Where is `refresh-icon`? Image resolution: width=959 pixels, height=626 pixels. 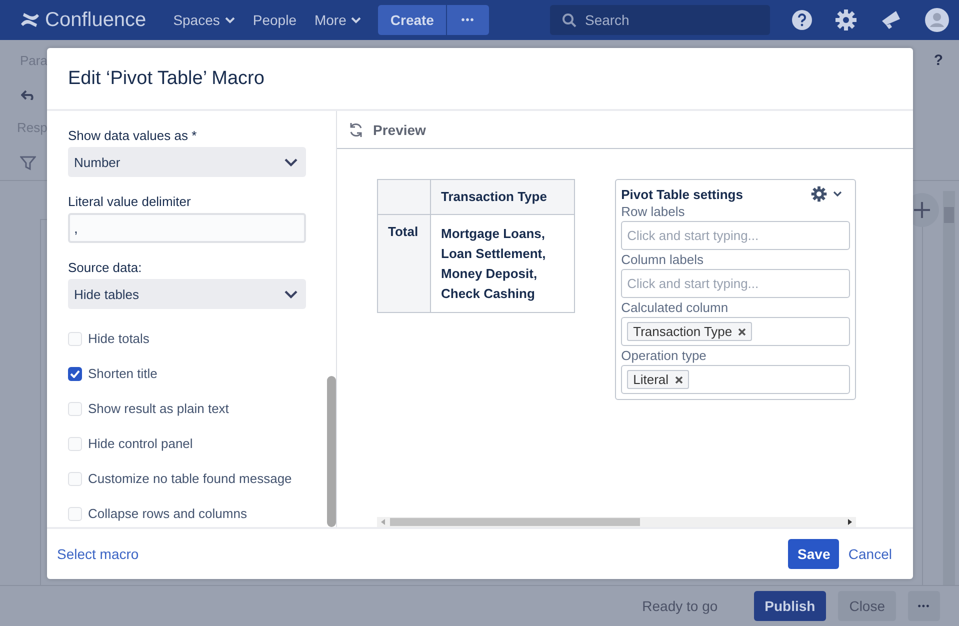 refresh-icon is located at coordinates (356, 130).